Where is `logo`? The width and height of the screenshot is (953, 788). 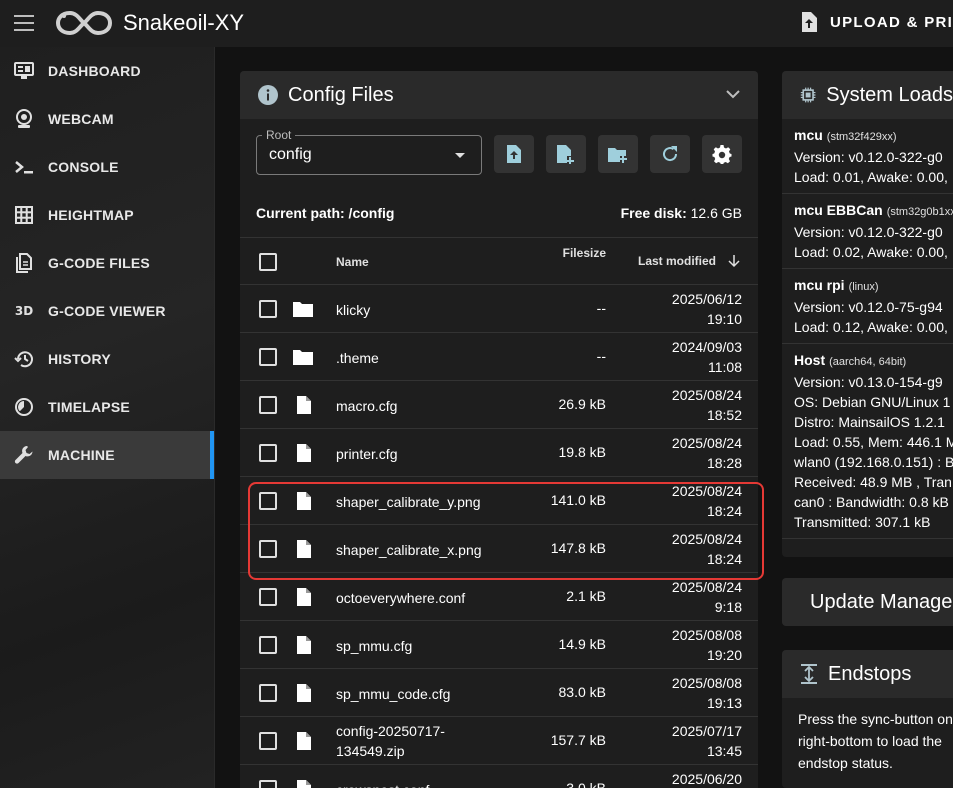
logo is located at coordinates (84, 23).